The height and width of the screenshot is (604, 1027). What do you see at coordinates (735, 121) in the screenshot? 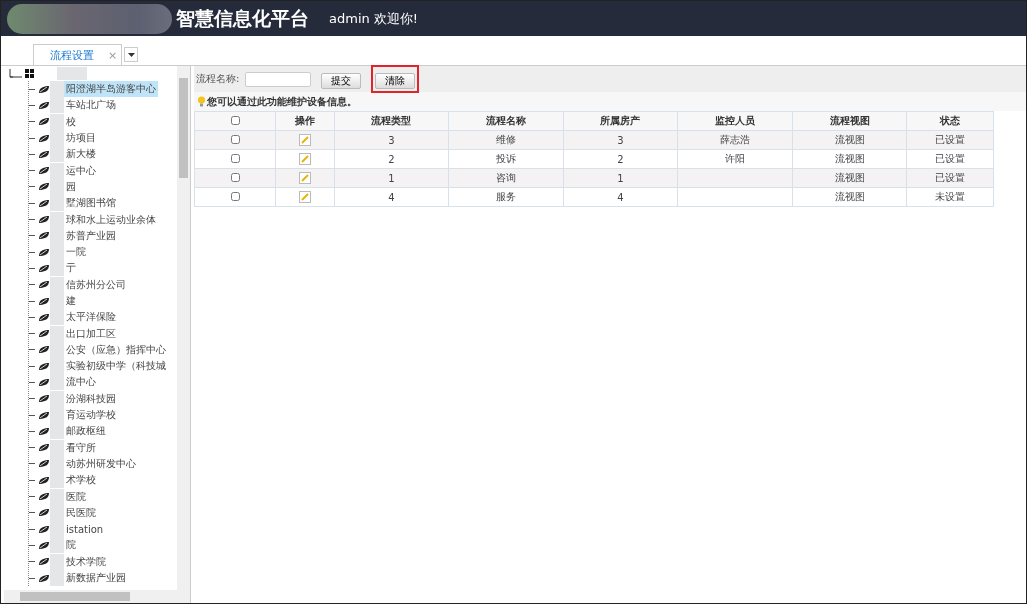
I see `column-header: 监控人员` at bounding box center [735, 121].